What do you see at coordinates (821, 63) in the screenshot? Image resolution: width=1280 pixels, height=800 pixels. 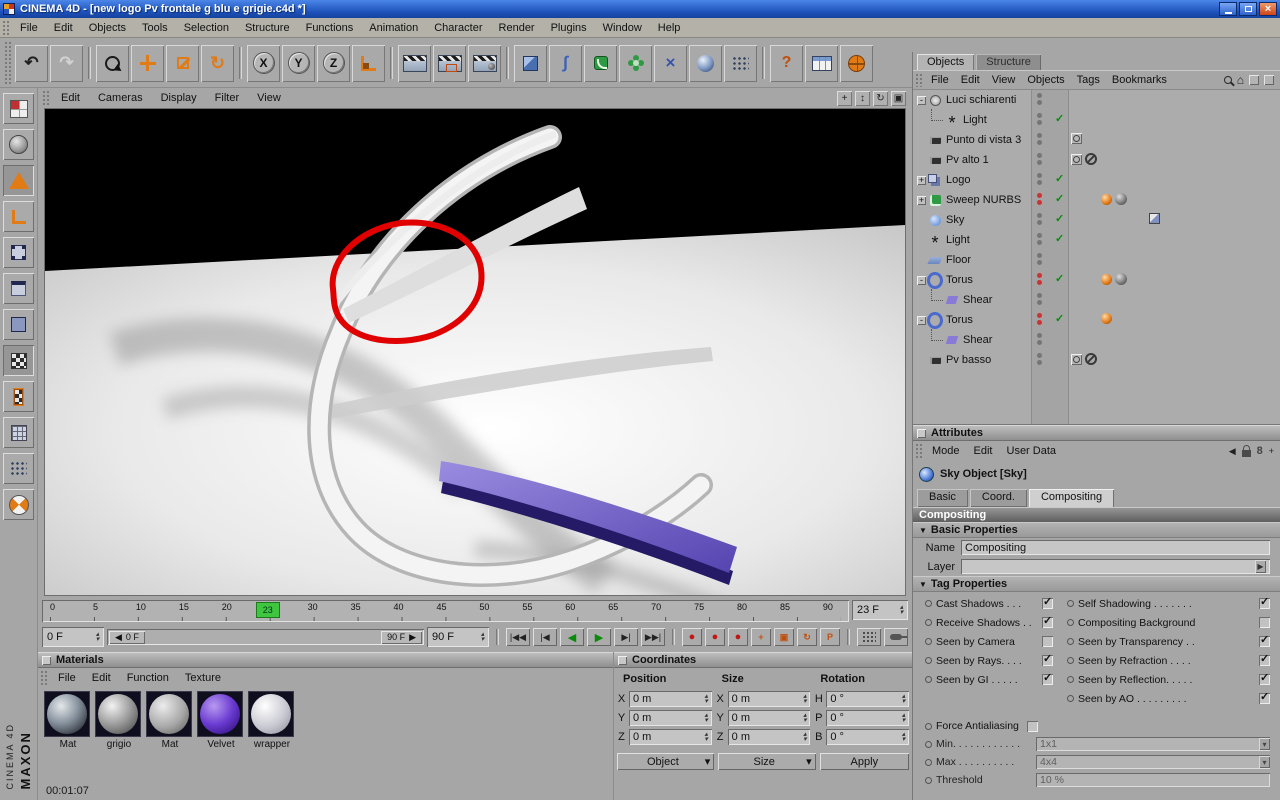 I see `content-browser-button` at bounding box center [821, 63].